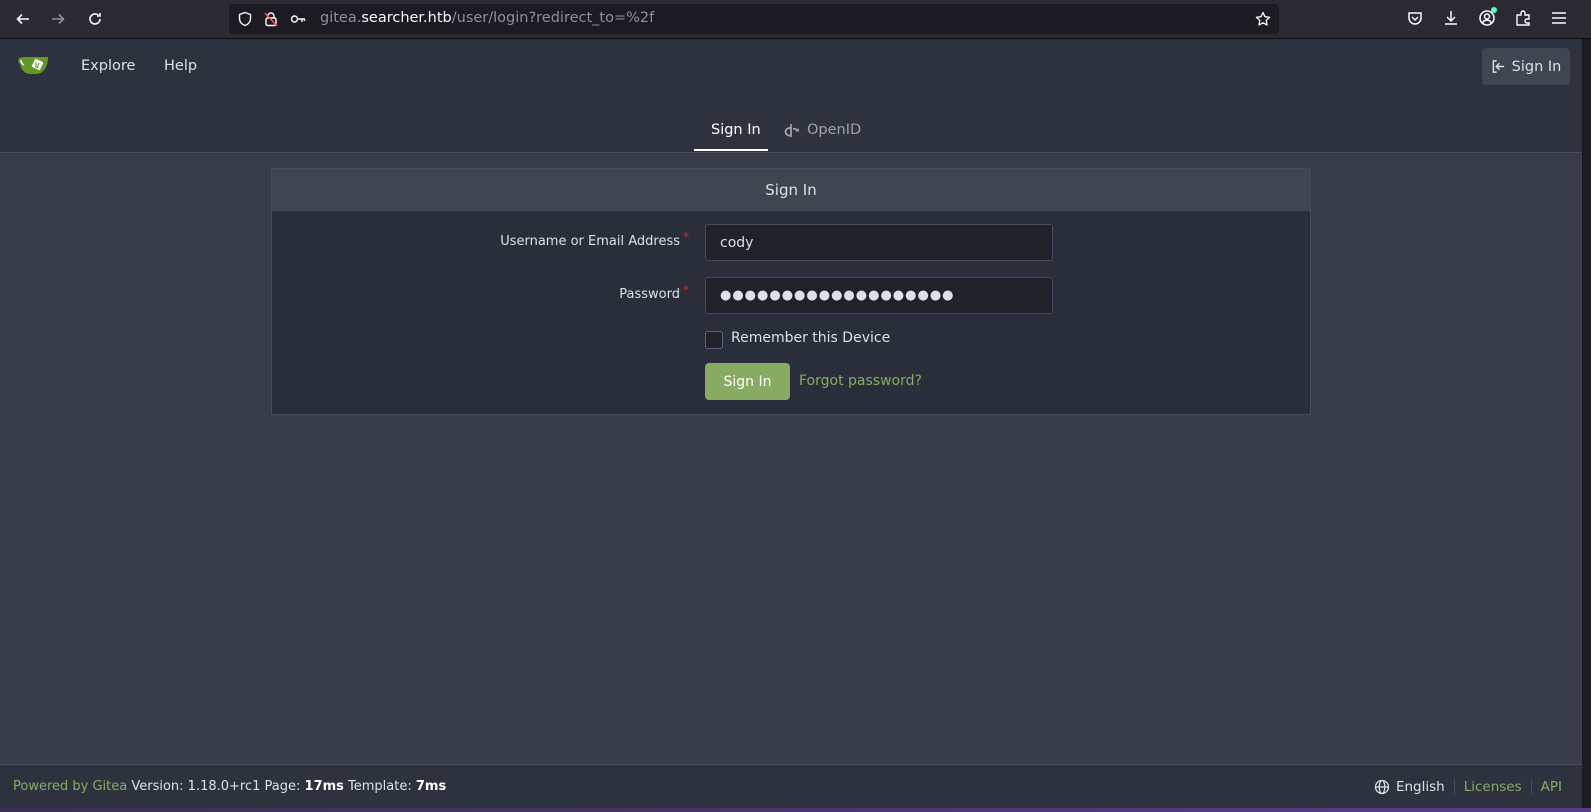  What do you see at coordinates (791, 131) in the screenshot?
I see `openid-icon` at bounding box center [791, 131].